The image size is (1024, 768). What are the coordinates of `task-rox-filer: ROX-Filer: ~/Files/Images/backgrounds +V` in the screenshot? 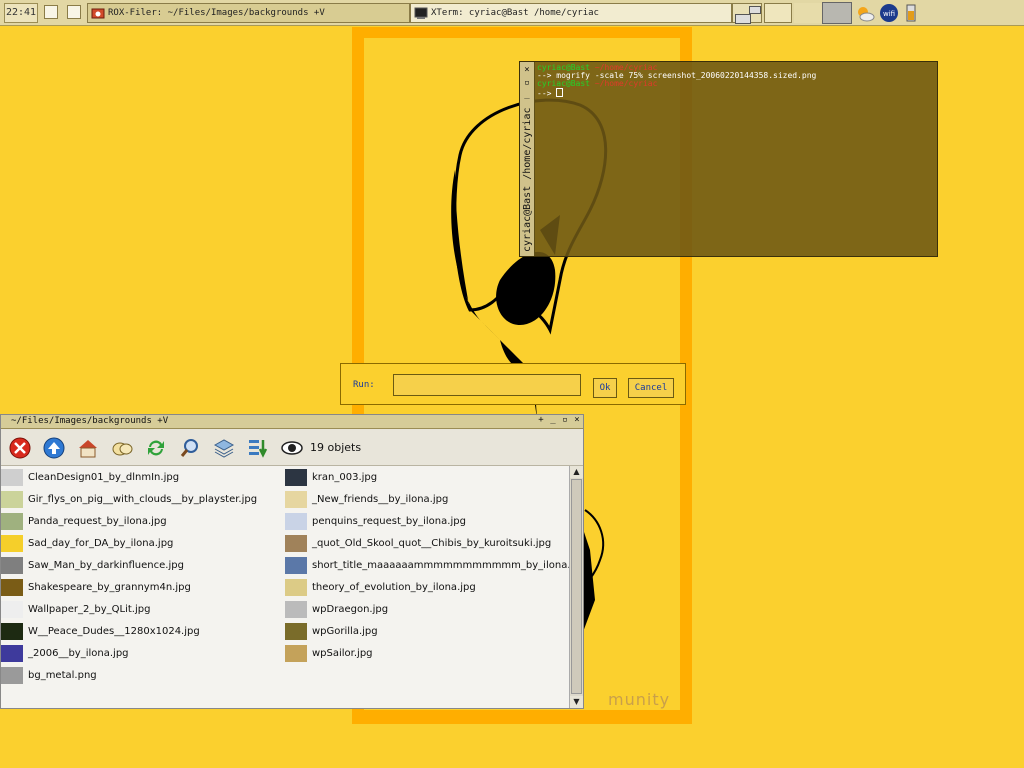 It's located at (248, 13).